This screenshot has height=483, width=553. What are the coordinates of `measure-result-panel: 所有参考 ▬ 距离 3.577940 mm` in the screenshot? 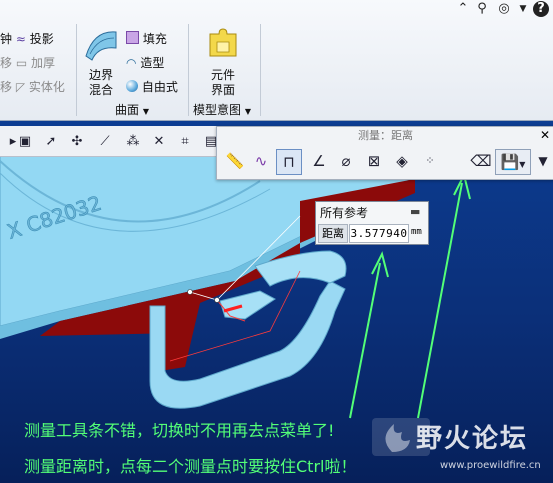 It's located at (372, 223).